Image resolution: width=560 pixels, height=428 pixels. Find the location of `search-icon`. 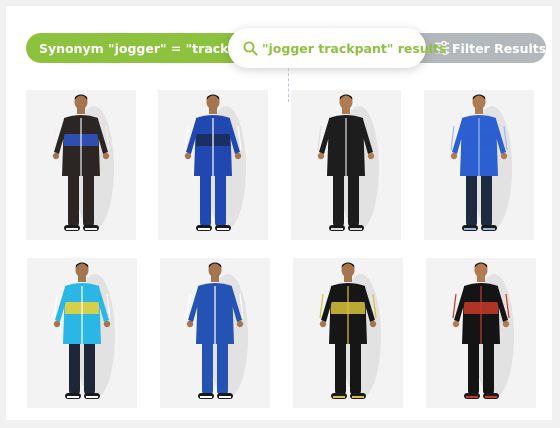

search-icon is located at coordinates (250, 48).